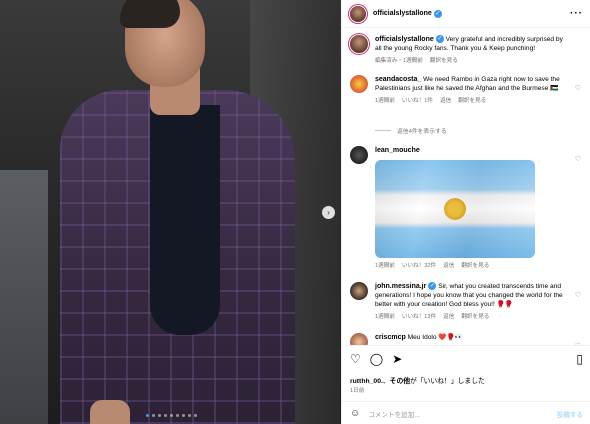 The width and height of the screenshot is (590, 424). What do you see at coordinates (397, 150) in the screenshot?
I see `comment-username: lean_mouche` at bounding box center [397, 150].